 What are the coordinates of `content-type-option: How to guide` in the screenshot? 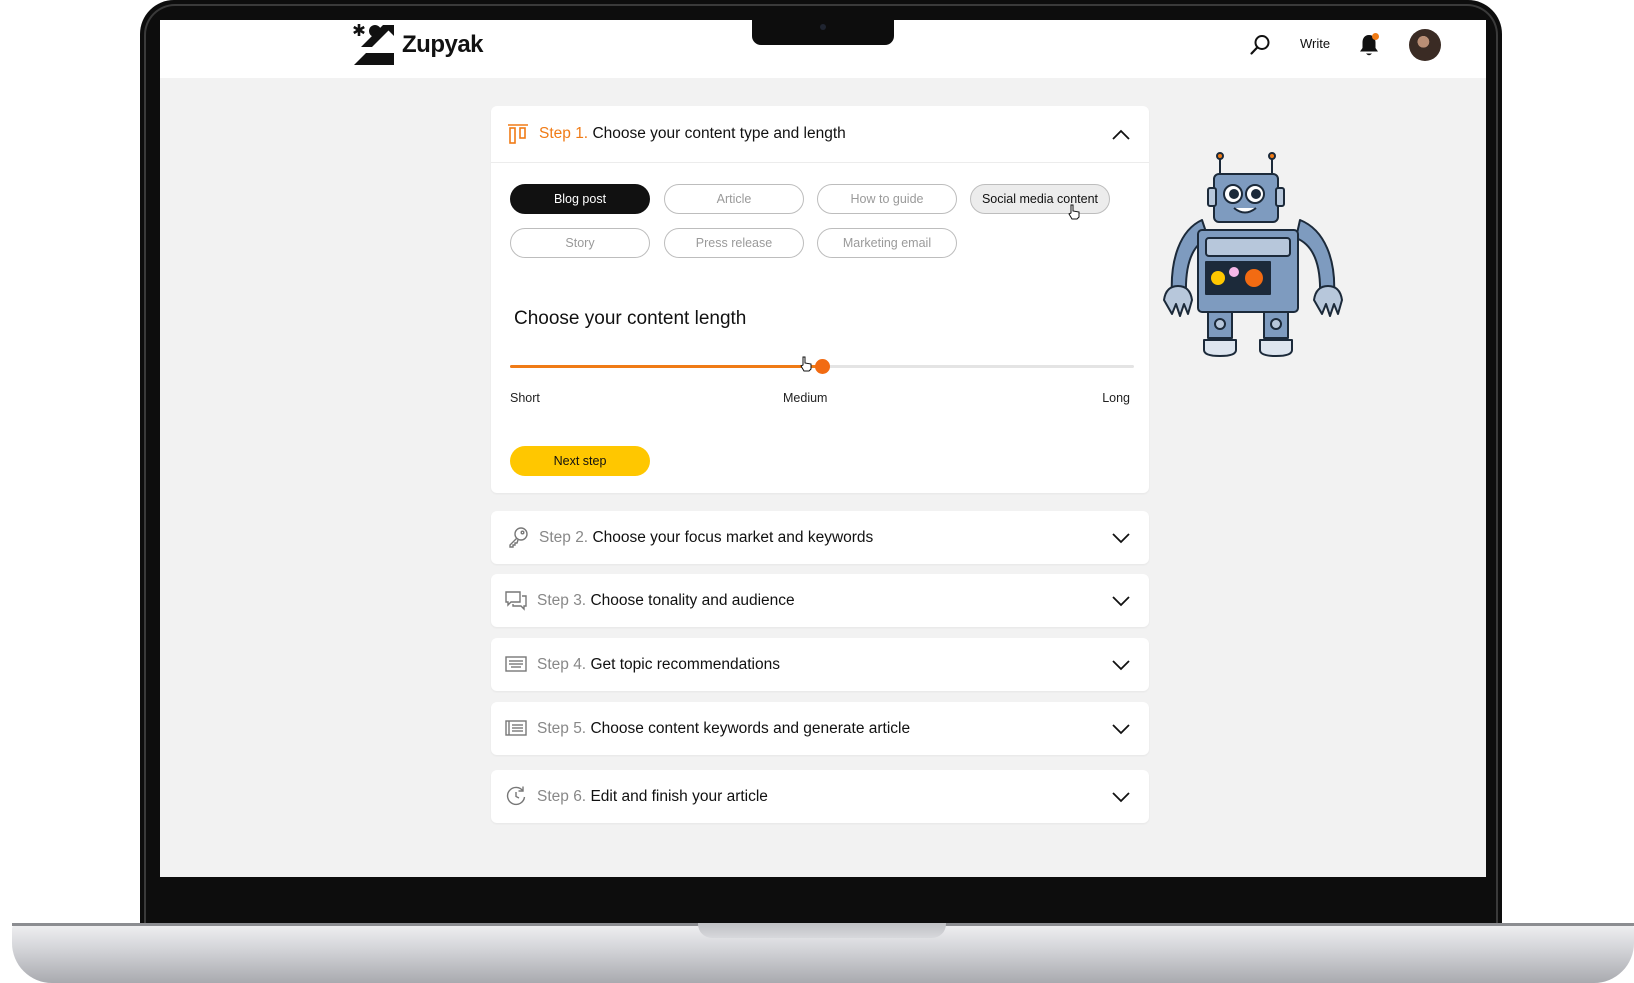 It's located at (887, 199).